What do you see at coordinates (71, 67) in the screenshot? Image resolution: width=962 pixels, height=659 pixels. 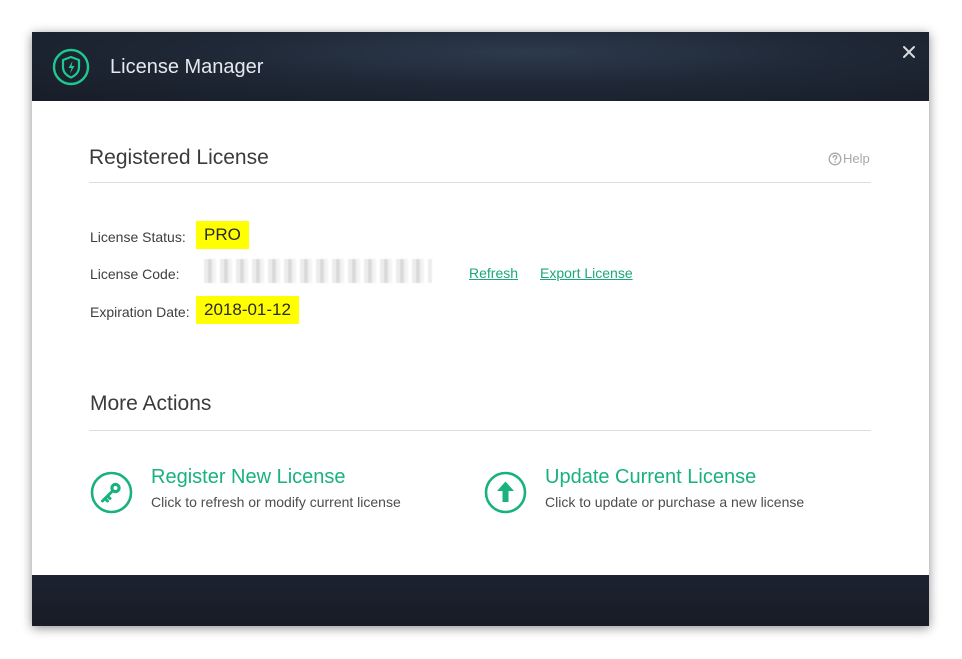 I see `shield-bolt-icon` at bounding box center [71, 67].